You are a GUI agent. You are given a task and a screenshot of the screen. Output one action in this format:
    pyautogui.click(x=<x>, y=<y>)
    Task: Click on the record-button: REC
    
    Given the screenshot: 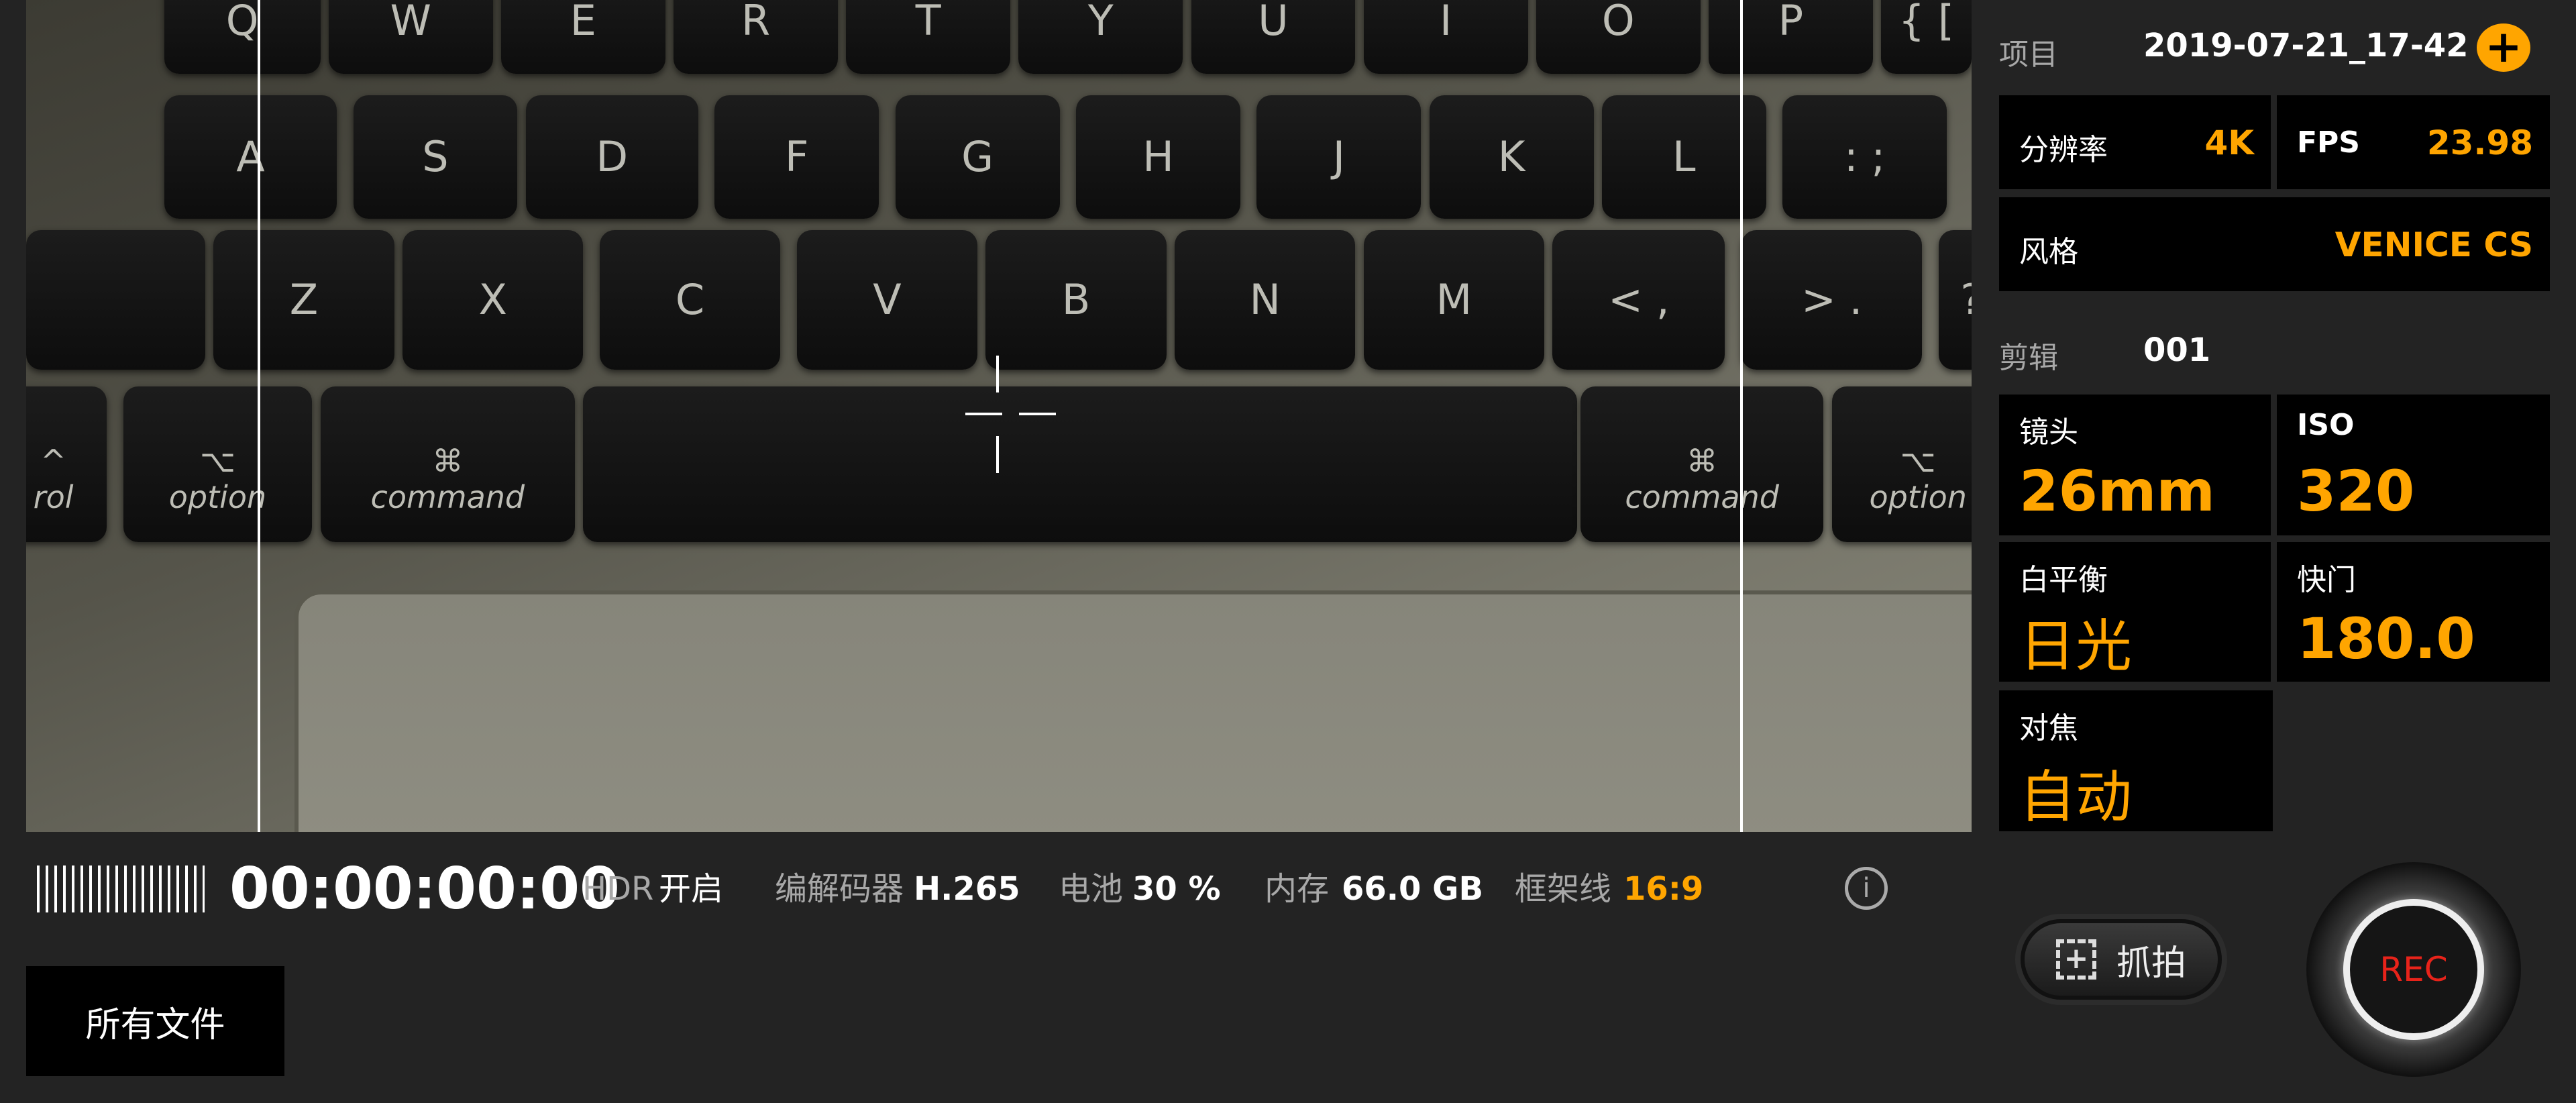 What is the action you would take?
    pyautogui.click(x=2413, y=970)
    